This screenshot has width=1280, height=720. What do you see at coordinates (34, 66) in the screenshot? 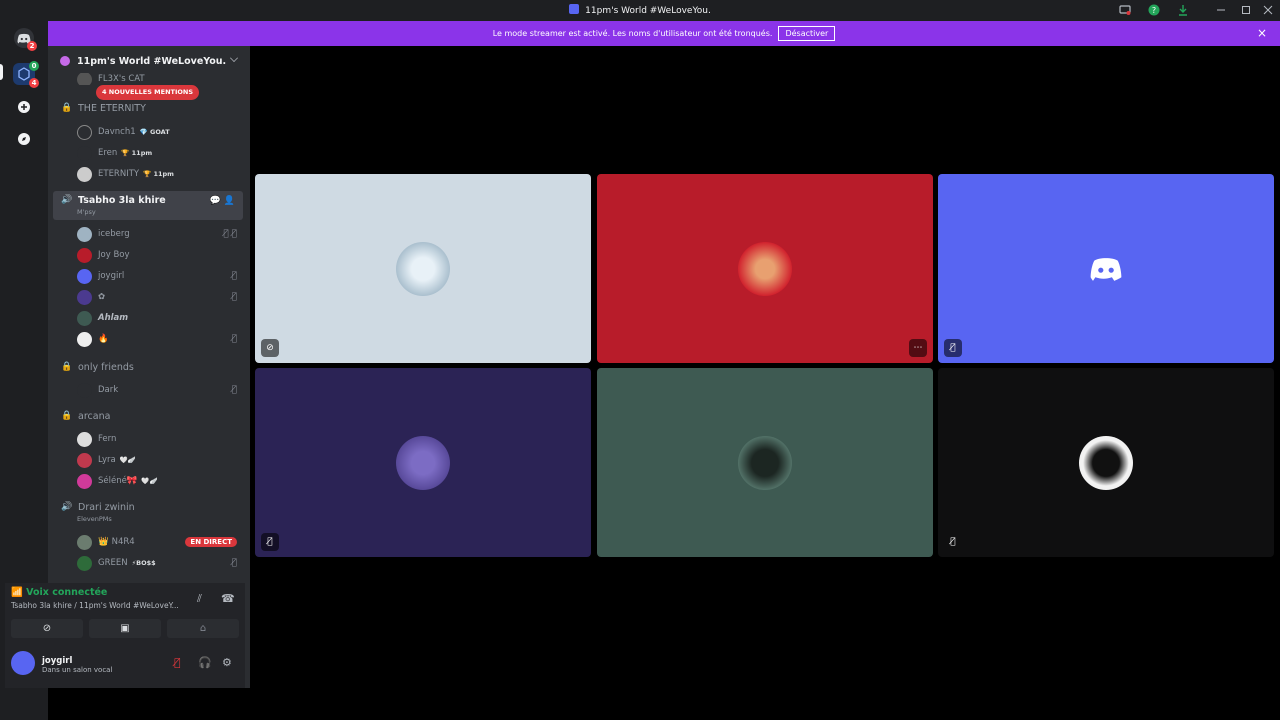
I see `server-voice-badge: 0` at bounding box center [34, 66].